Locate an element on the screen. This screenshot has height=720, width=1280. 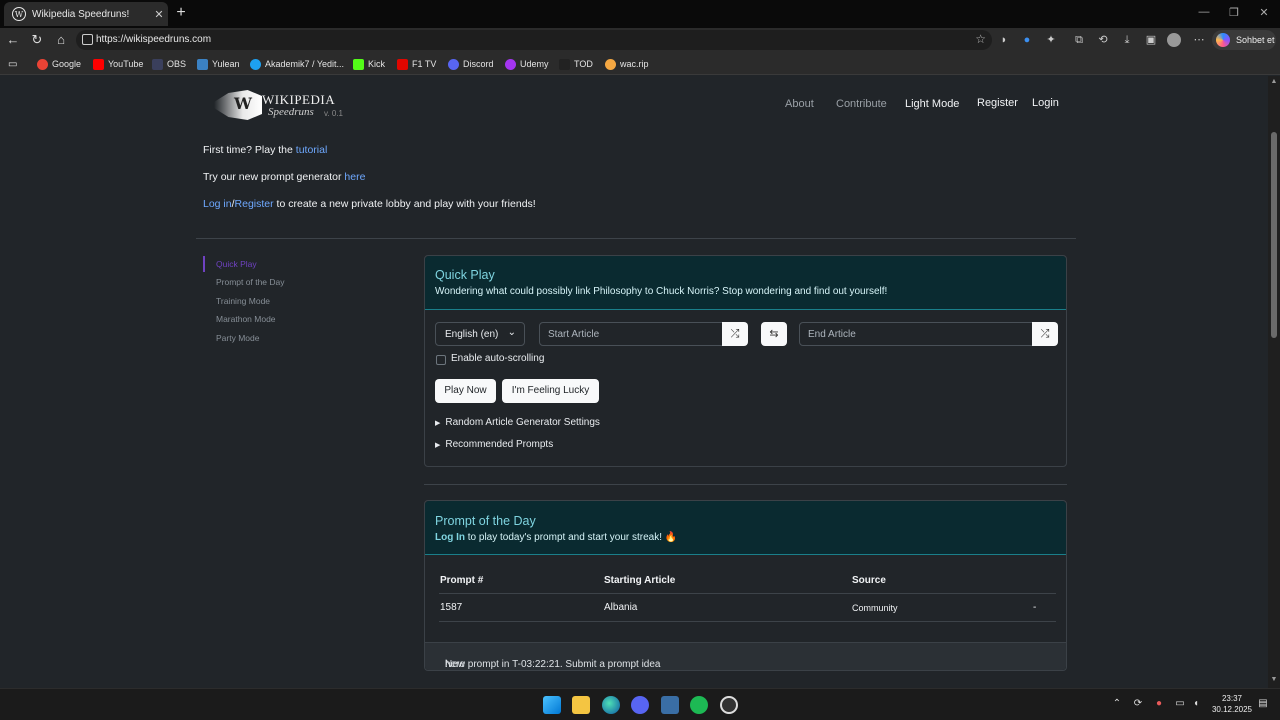
home-icon: ⌂ is located at coordinates (61, 40).